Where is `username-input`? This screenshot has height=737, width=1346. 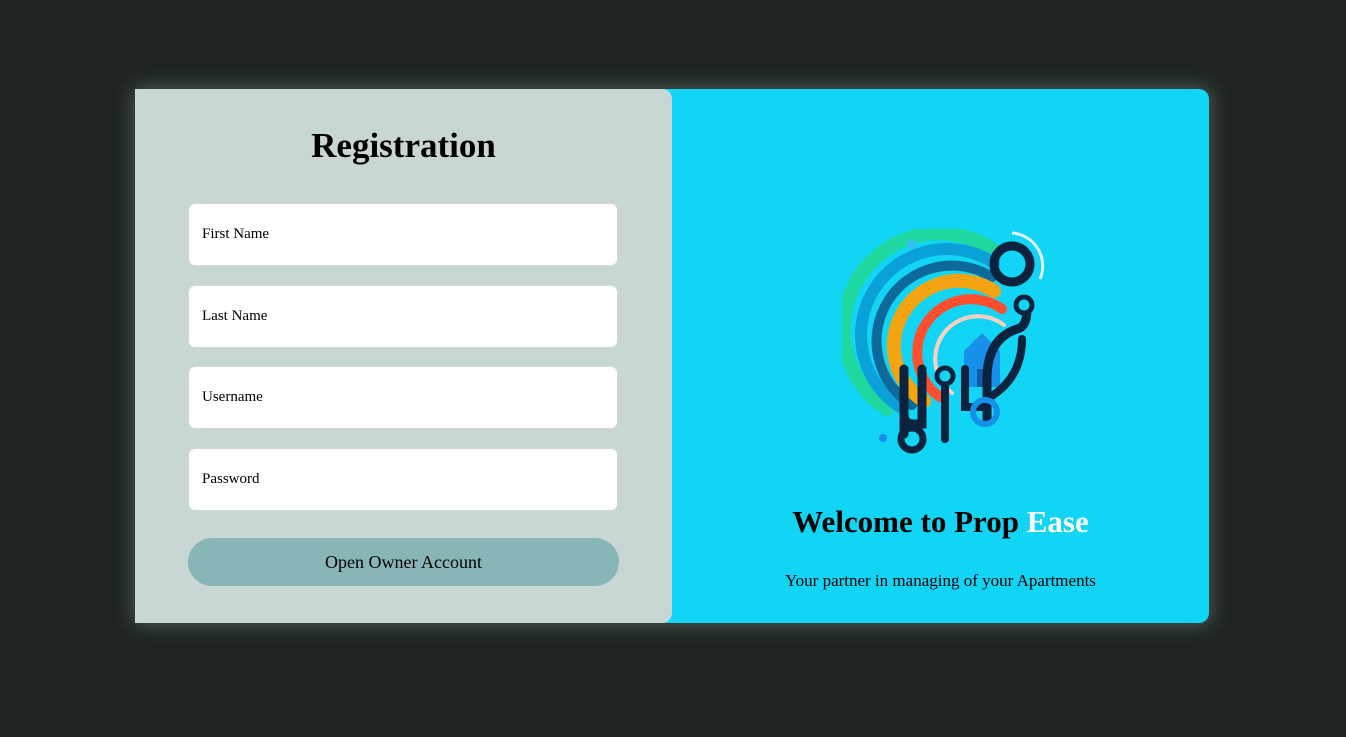 username-input is located at coordinates (403, 397).